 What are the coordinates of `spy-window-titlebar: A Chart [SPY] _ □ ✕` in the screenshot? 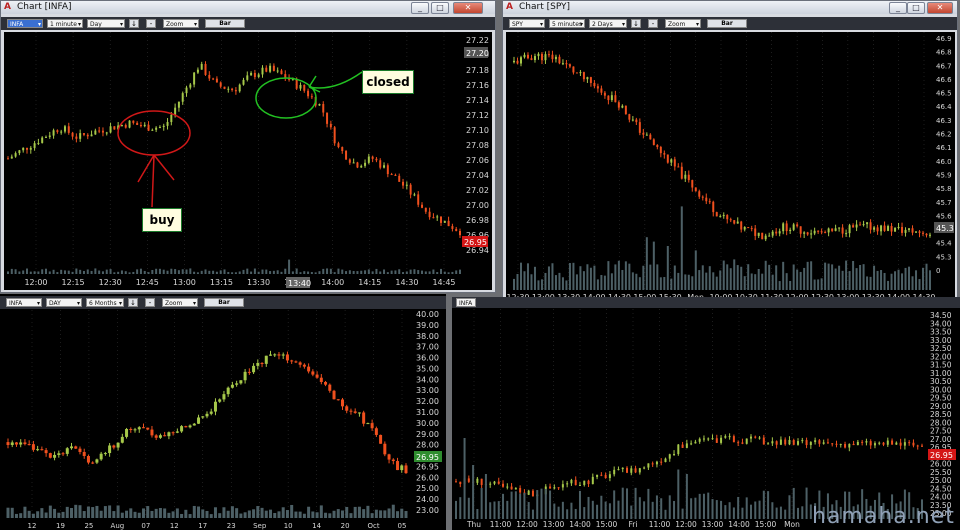 It's located at (730, 7).